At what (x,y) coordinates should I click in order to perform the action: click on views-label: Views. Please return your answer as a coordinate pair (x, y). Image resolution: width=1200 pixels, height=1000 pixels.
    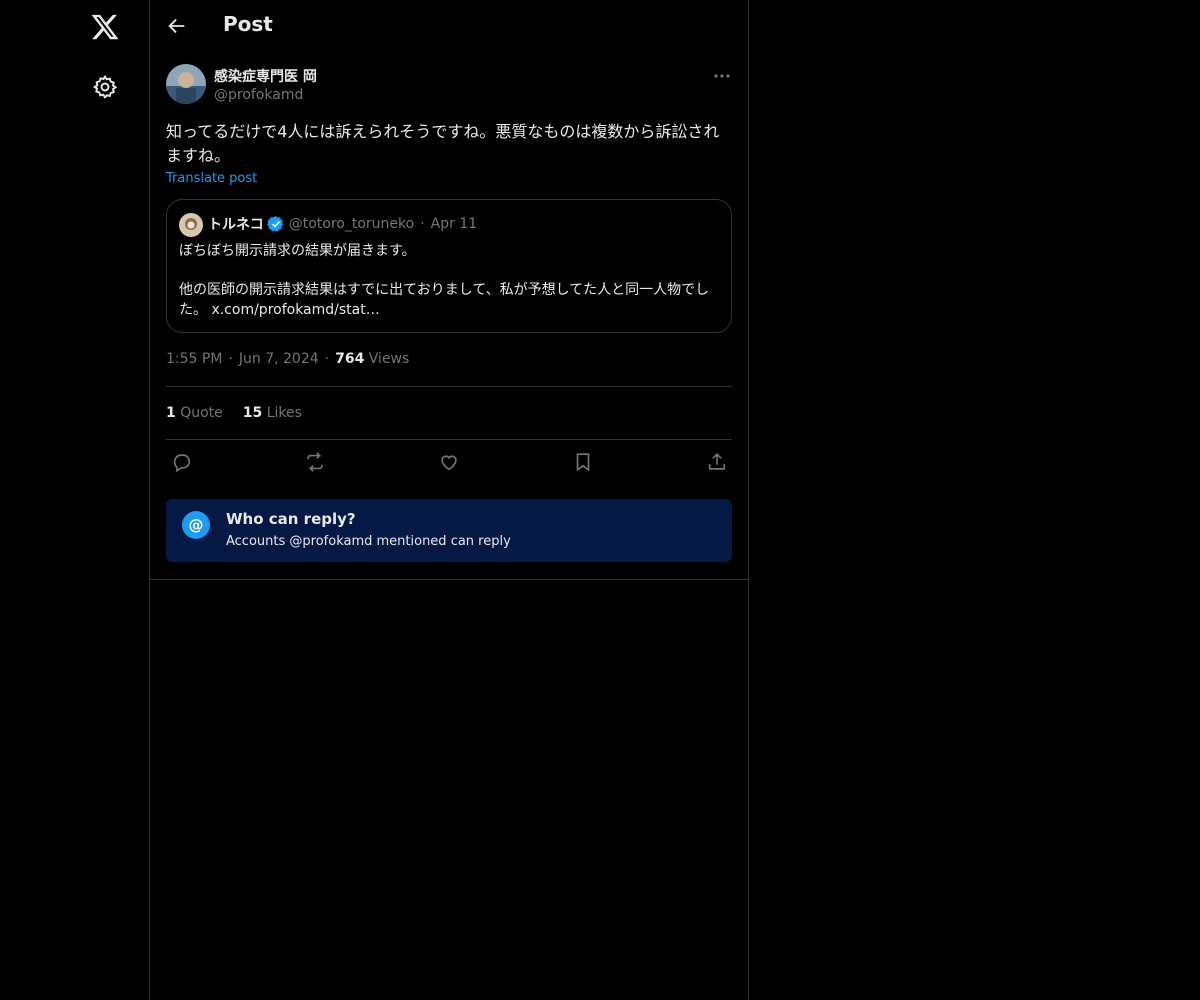
    Looking at the image, I should click on (389, 359).